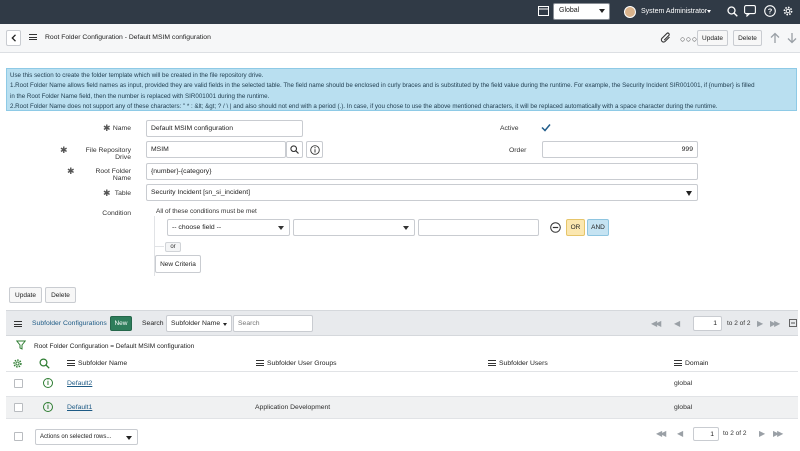 The image size is (800, 451). What do you see at coordinates (153, 323) in the screenshot?
I see `search-label: Search` at bounding box center [153, 323].